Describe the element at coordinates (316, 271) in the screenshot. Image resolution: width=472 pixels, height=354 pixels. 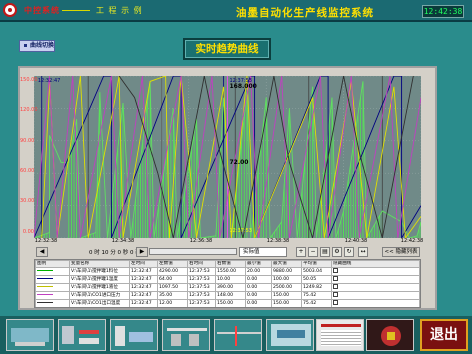
I see `avg-value: 5003.04` at that location.